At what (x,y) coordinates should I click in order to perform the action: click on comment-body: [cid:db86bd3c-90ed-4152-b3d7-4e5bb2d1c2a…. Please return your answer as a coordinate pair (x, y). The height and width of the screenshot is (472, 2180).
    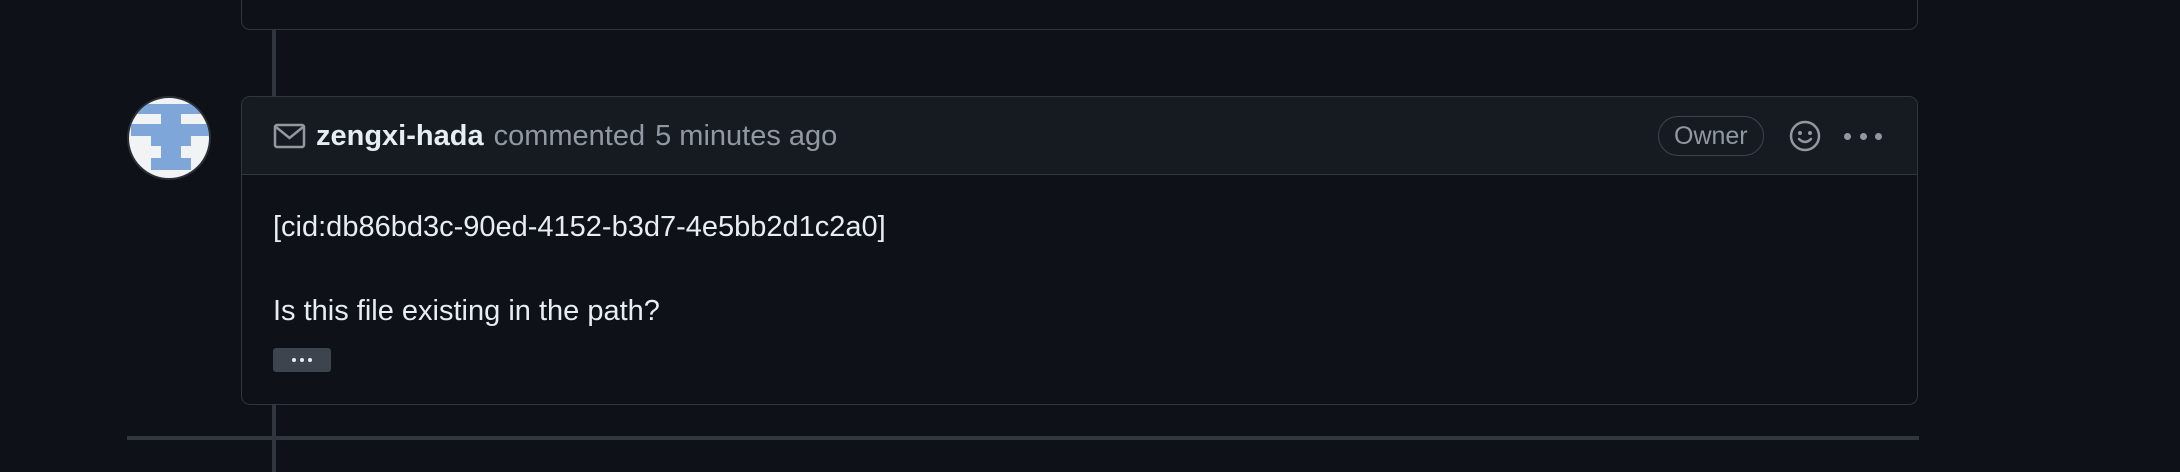
    Looking at the image, I should click on (579, 291).